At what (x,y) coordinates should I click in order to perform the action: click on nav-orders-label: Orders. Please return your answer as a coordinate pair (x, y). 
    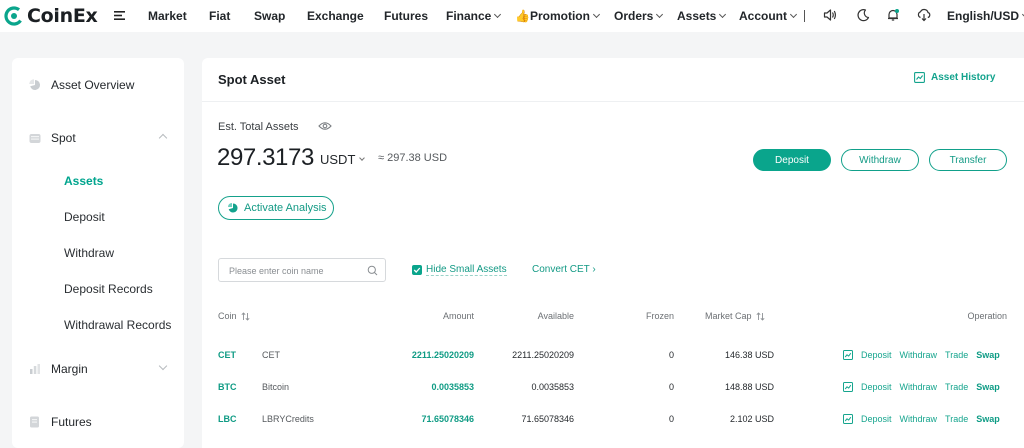
    Looking at the image, I should click on (634, 16).